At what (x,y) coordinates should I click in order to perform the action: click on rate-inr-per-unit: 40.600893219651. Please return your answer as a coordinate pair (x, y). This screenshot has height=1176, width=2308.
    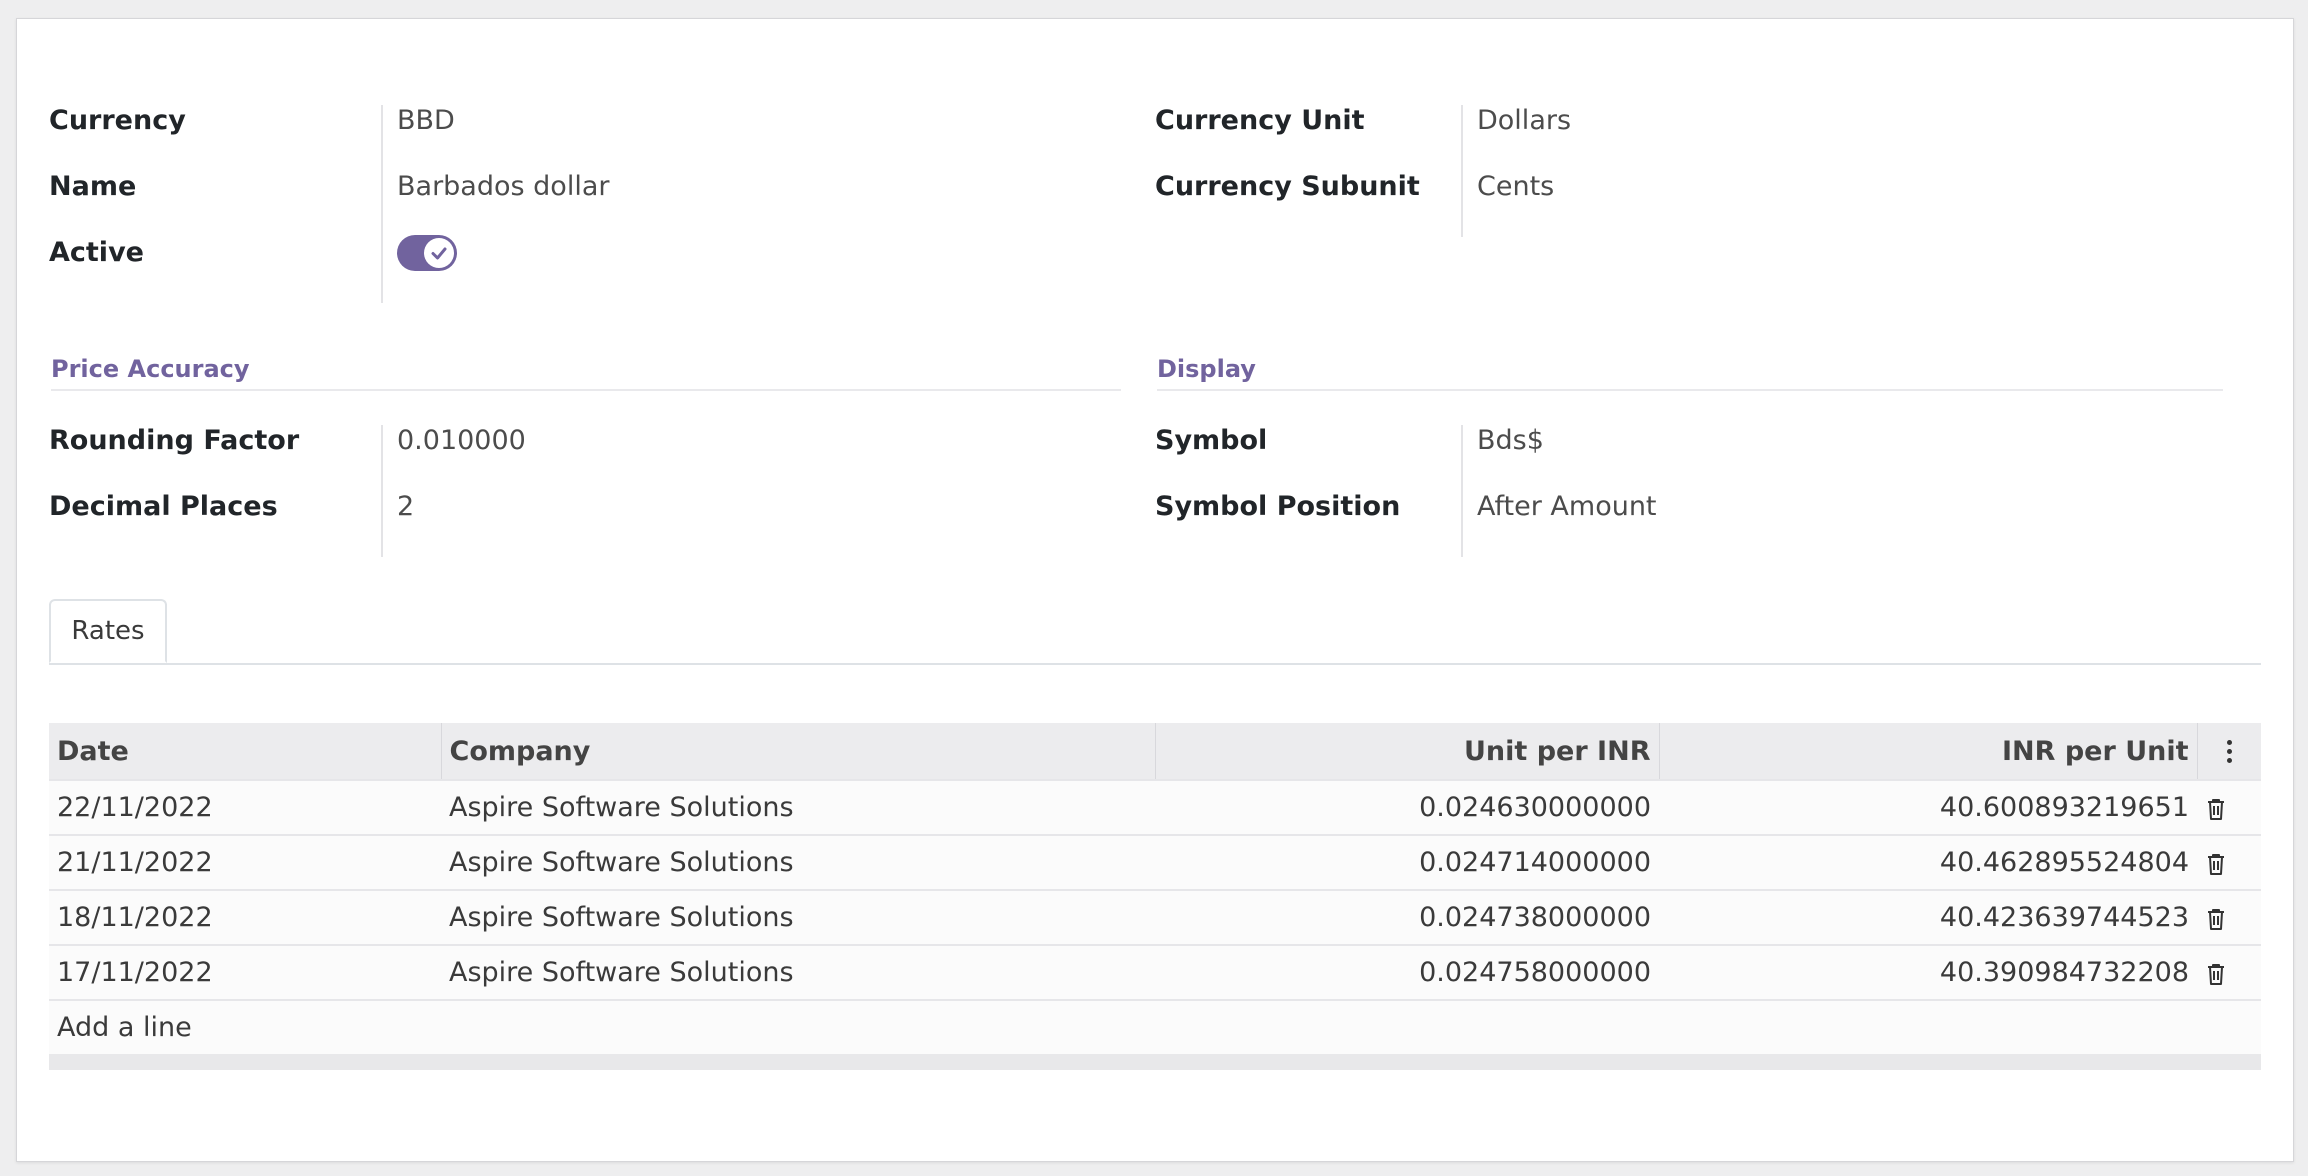
    Looking at the image, I should click on (1928, 807).